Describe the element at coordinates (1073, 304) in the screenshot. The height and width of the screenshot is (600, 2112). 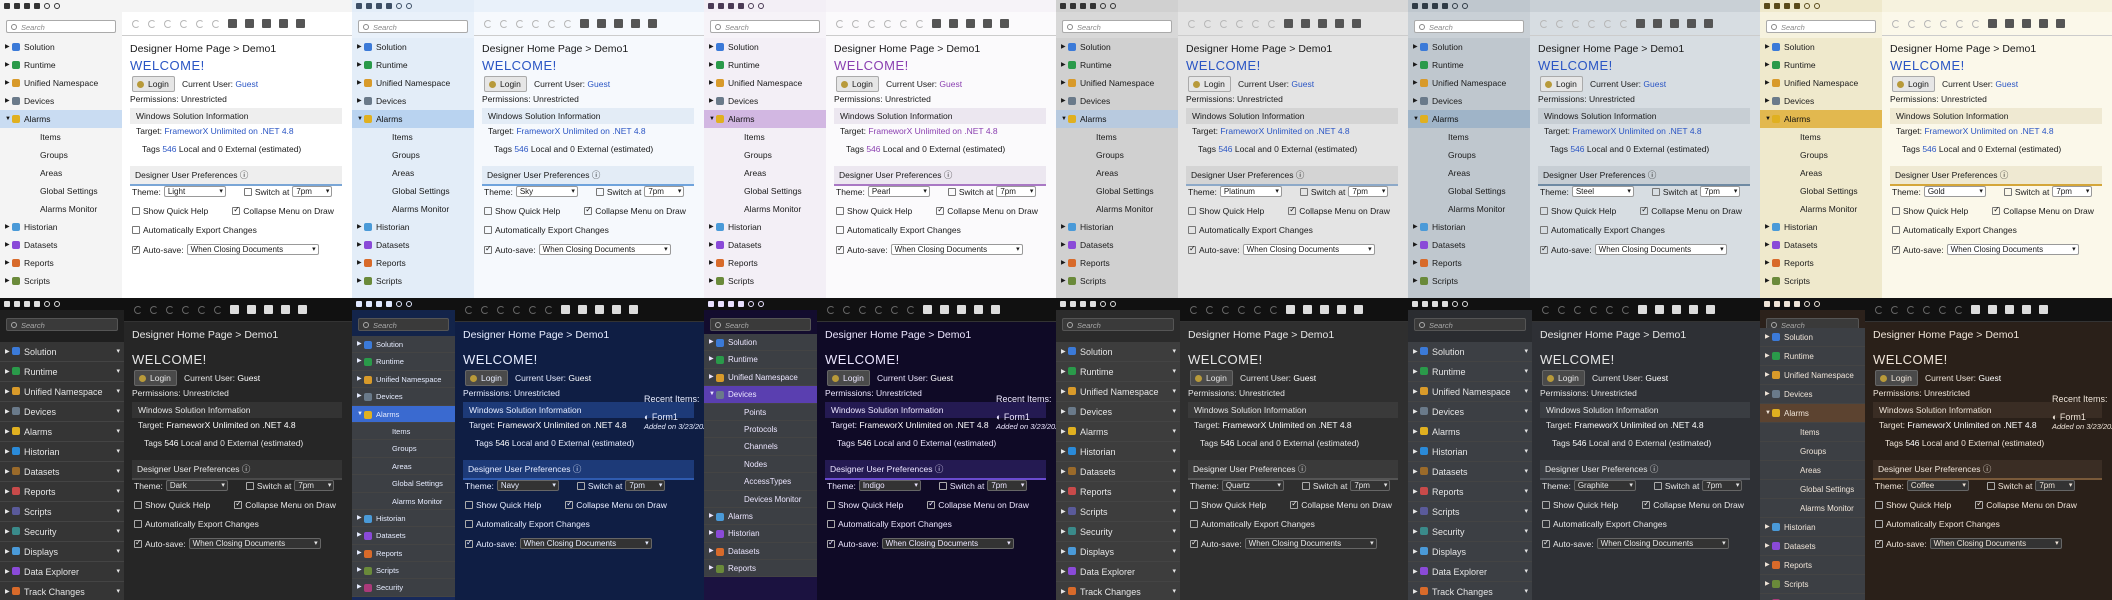
I see `save-icon` at that location.